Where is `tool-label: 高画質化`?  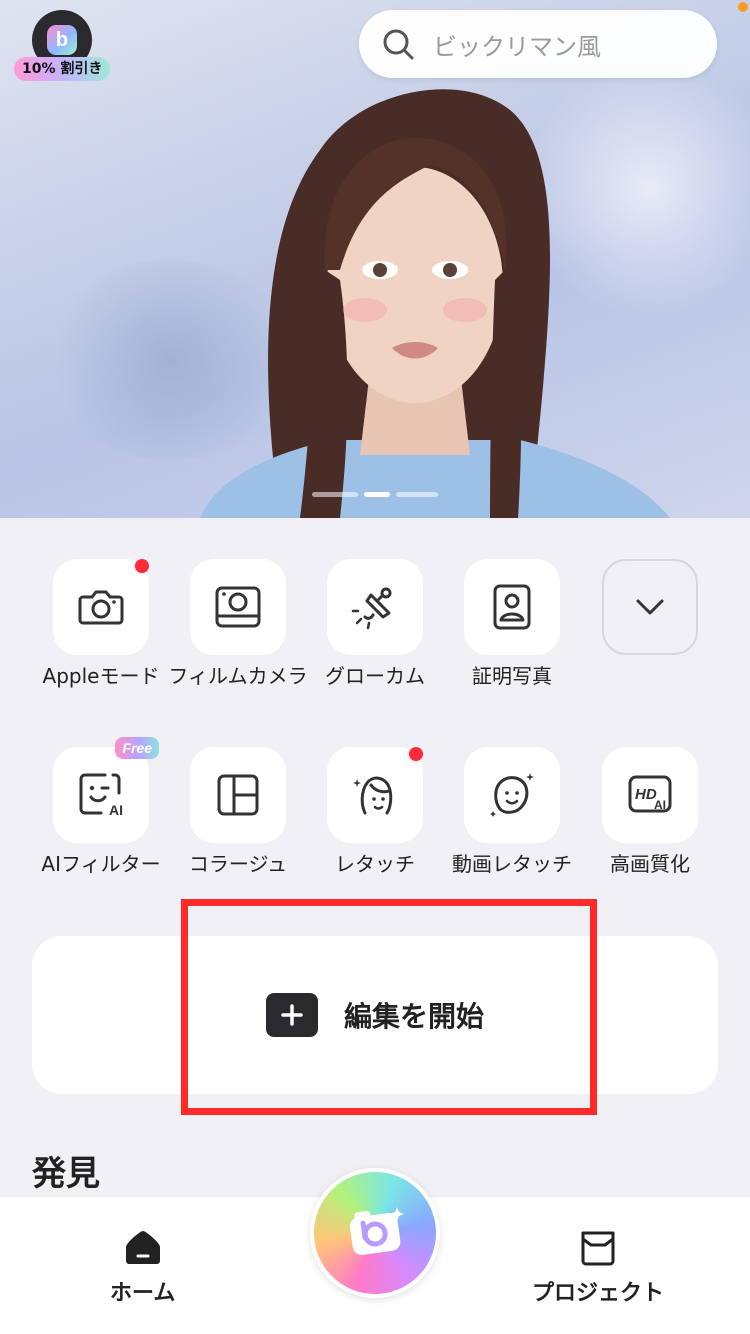
tool-label: 高画質化 is located at coordinates (650, 864).